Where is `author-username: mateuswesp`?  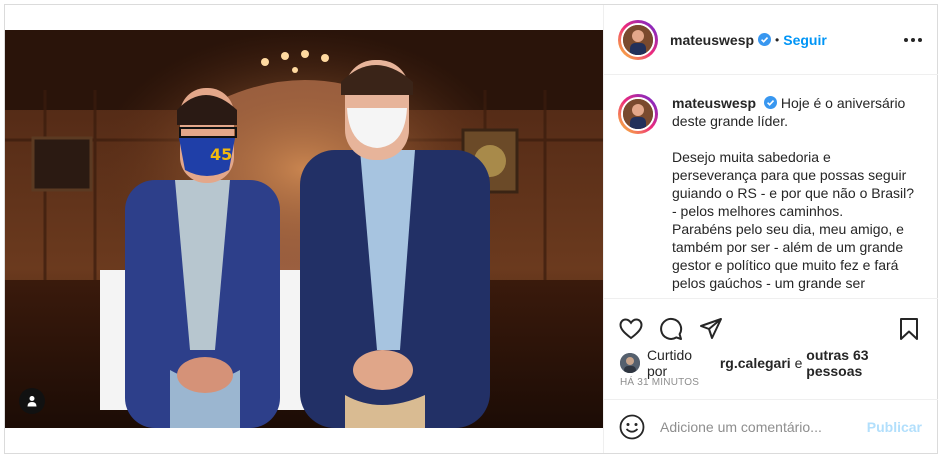
author-username: mateuswesp is located at coordinates (712, 40).